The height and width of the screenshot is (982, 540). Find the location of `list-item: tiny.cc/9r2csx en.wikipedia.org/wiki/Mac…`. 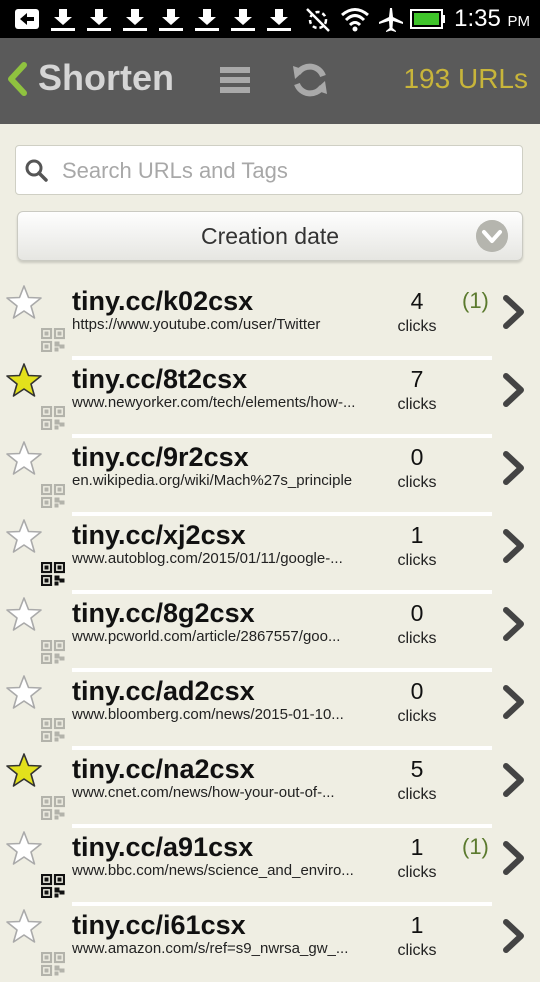

list-item: tiny.cc/9r2csx en.wikipedia.org/wiki/Mac… is located at coordinates (270, 476).